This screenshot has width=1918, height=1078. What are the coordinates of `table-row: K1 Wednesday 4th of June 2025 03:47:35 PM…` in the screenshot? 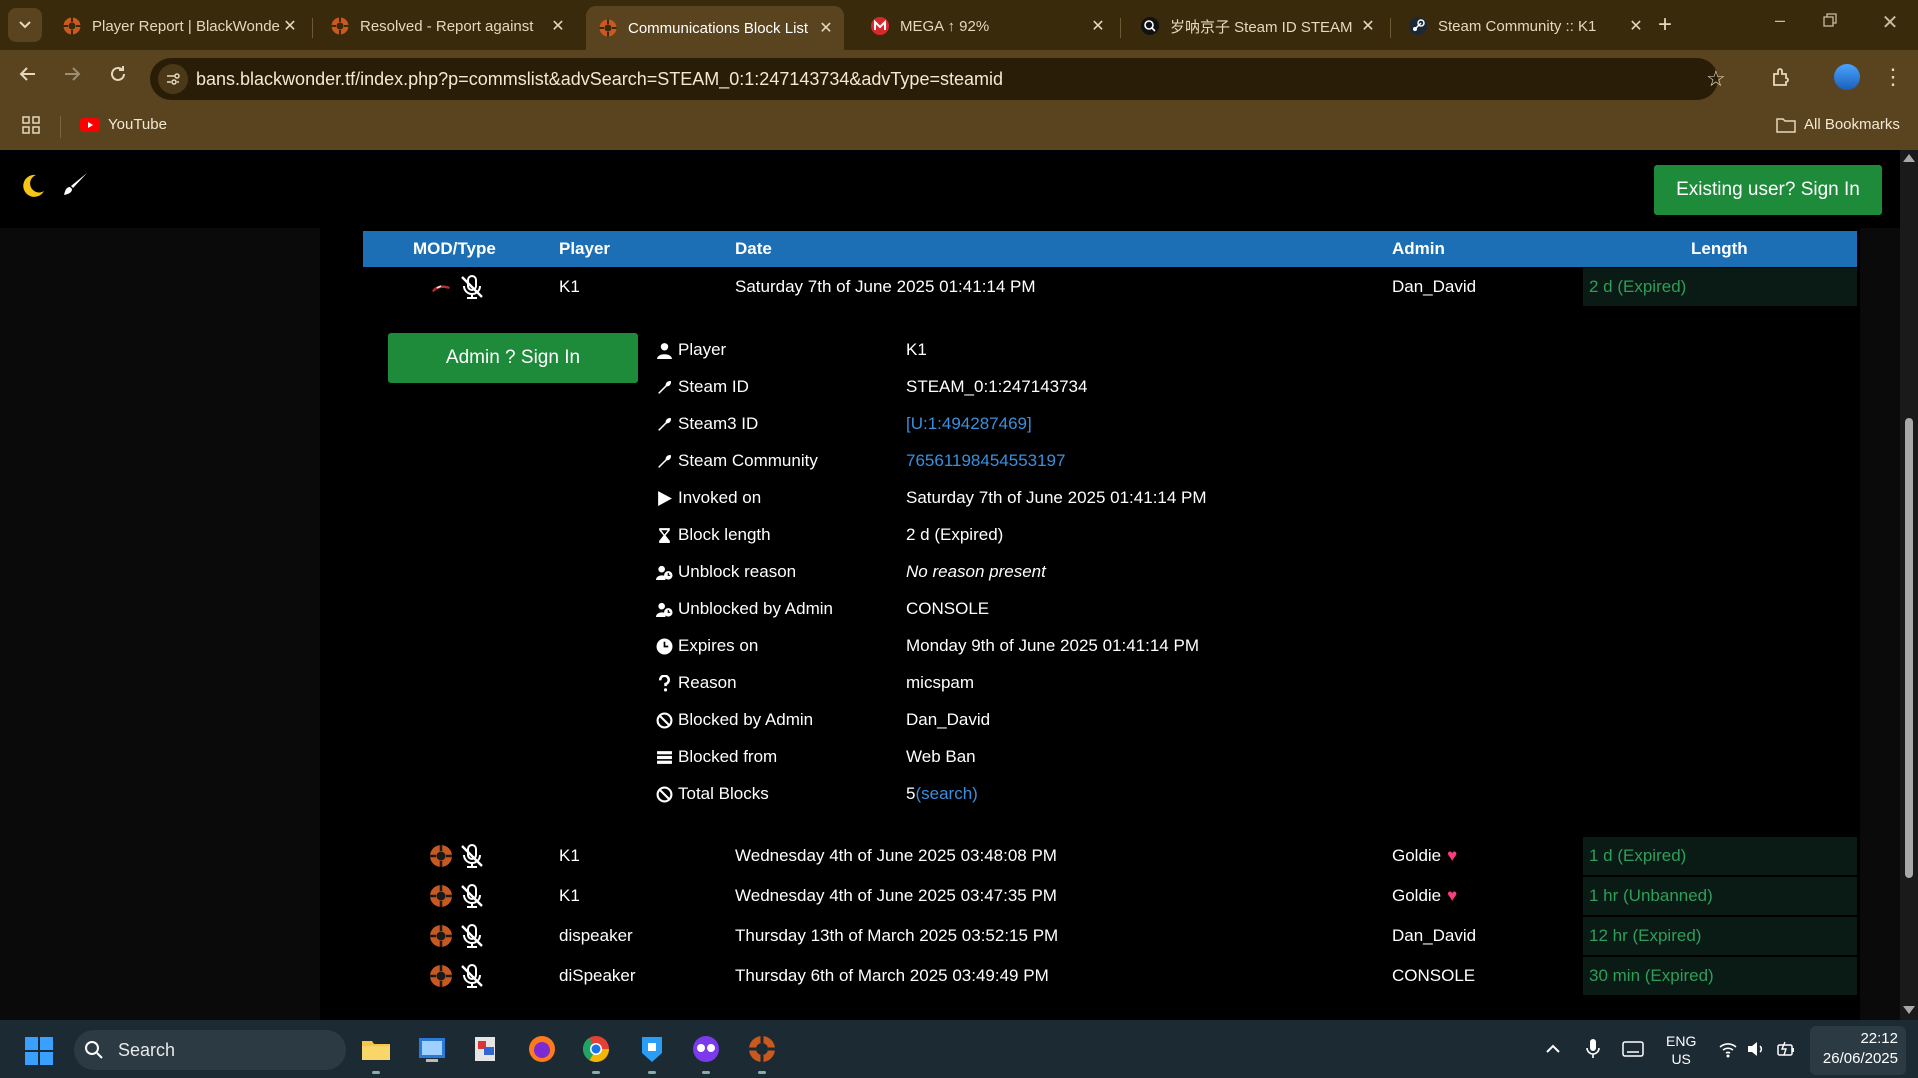 It's located at (1110, 896).